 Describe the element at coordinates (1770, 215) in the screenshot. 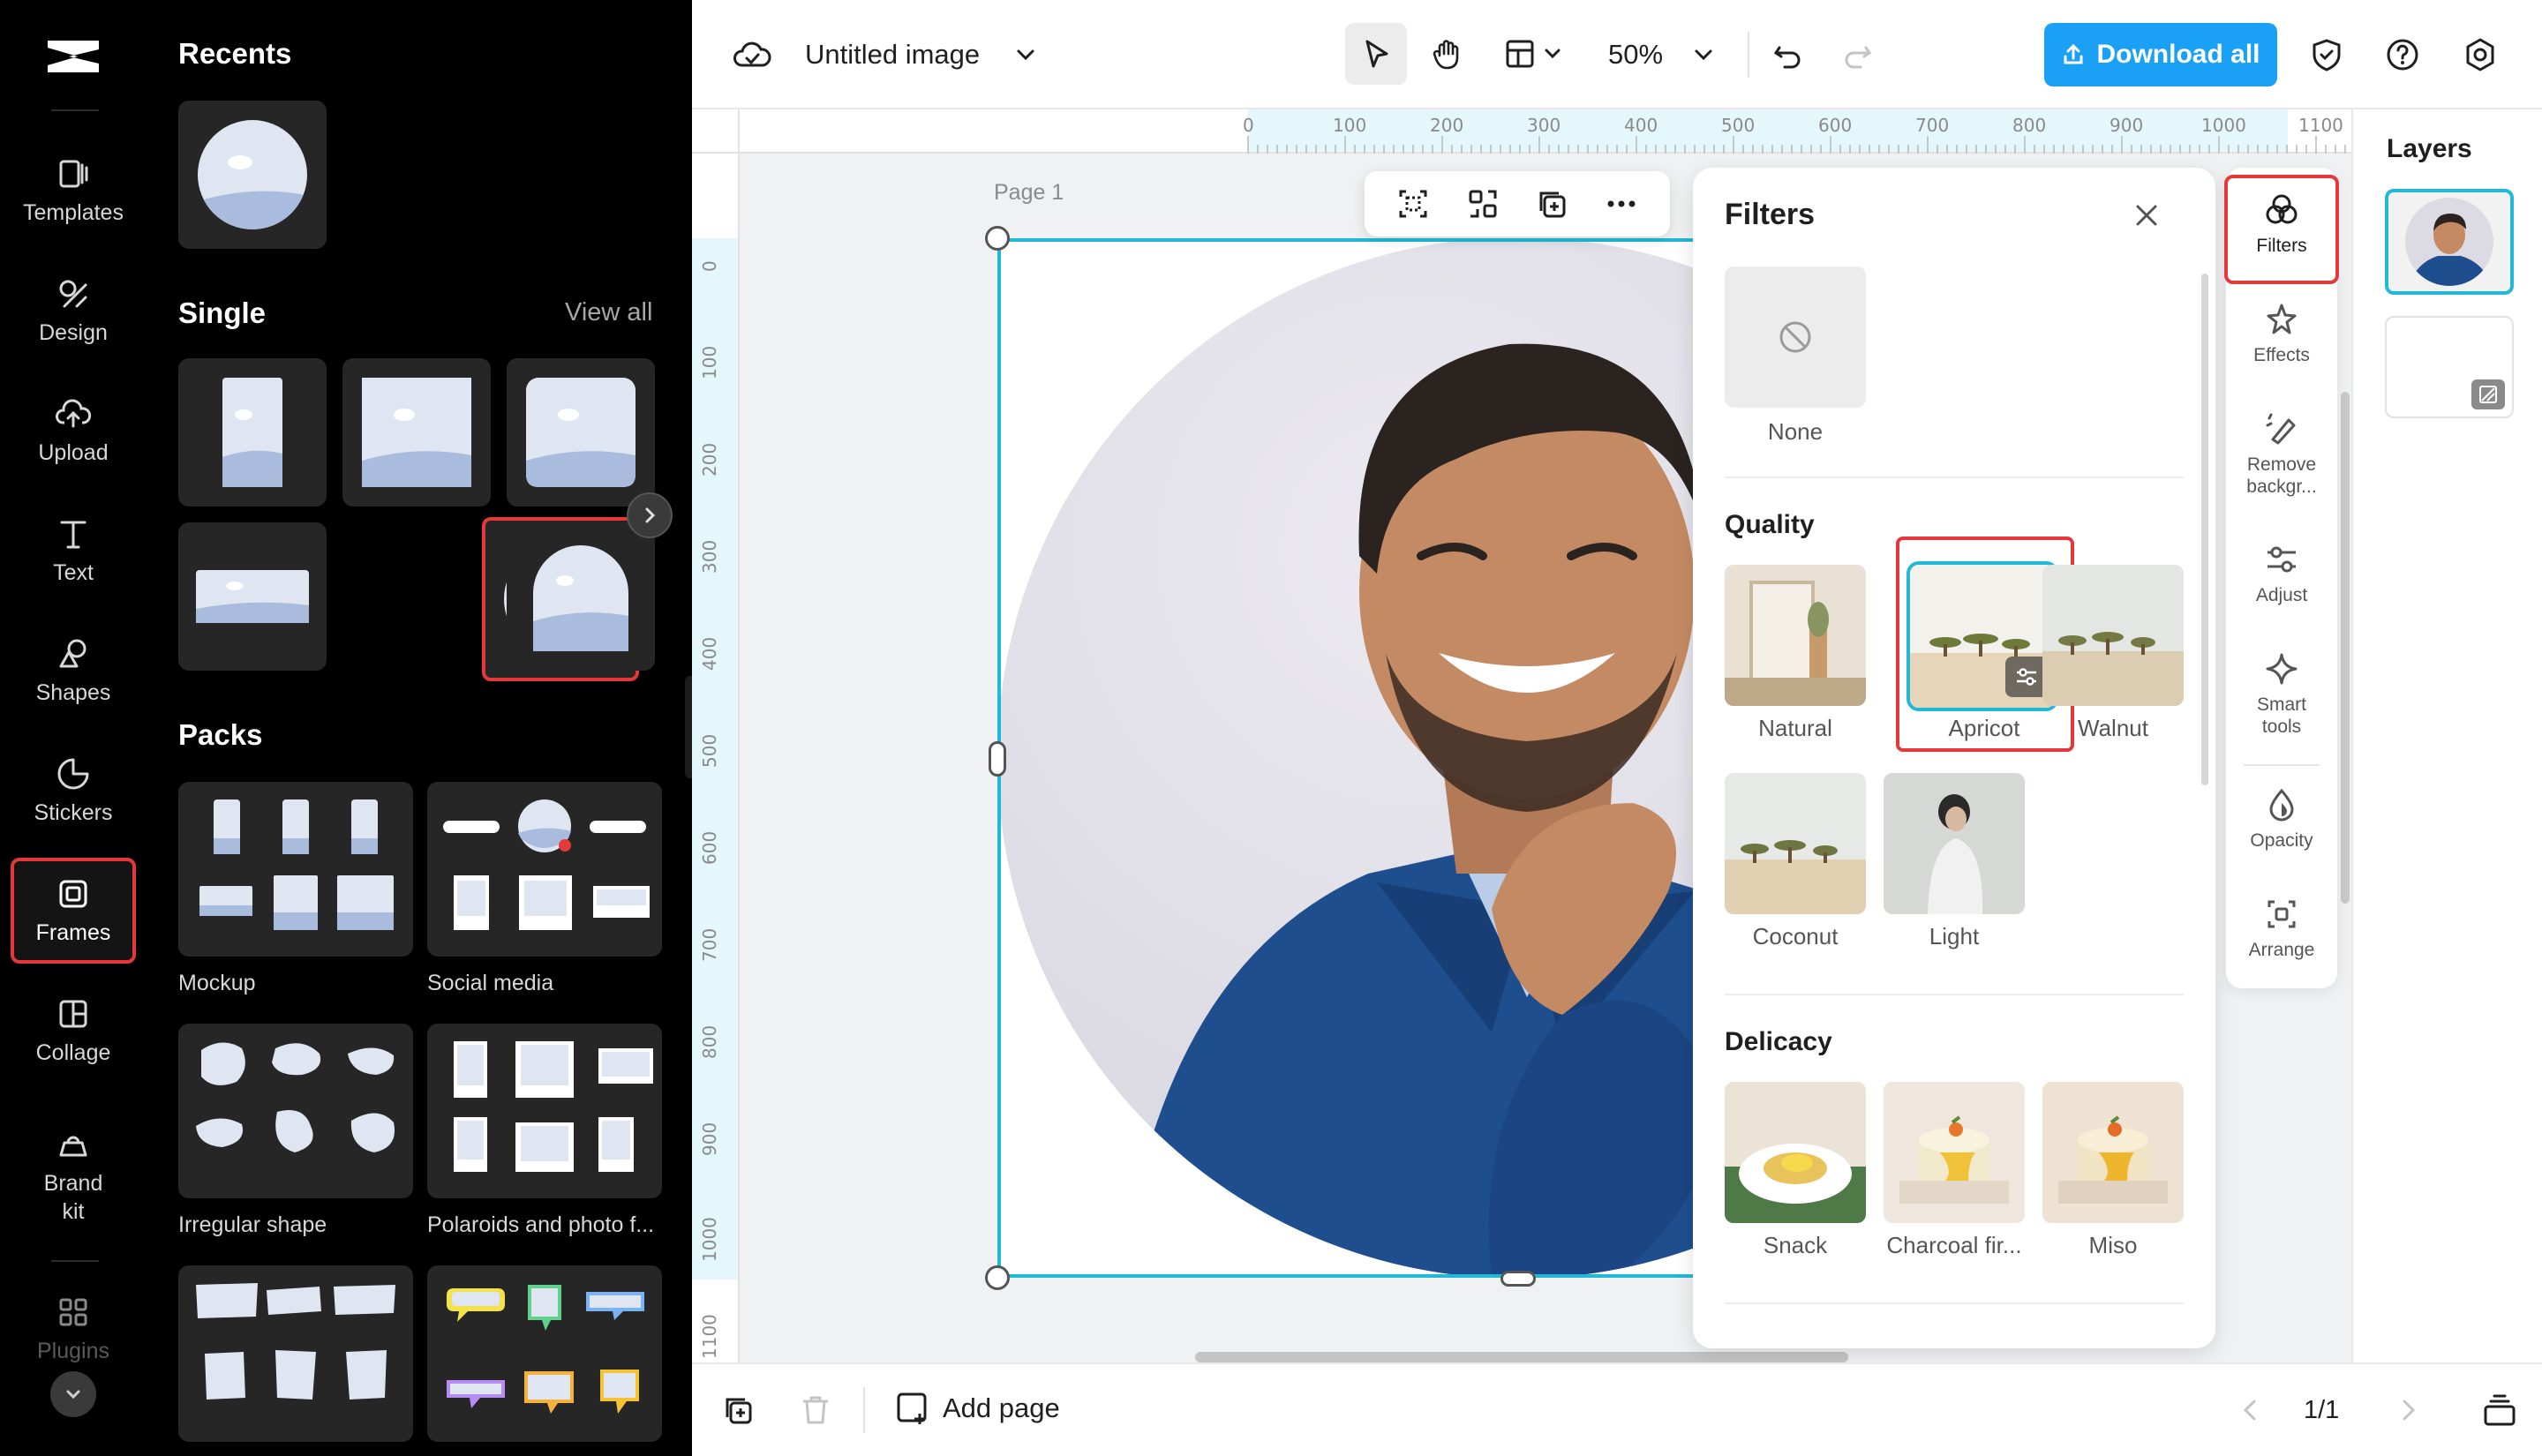

I see `filters-title: Filters` at that location.